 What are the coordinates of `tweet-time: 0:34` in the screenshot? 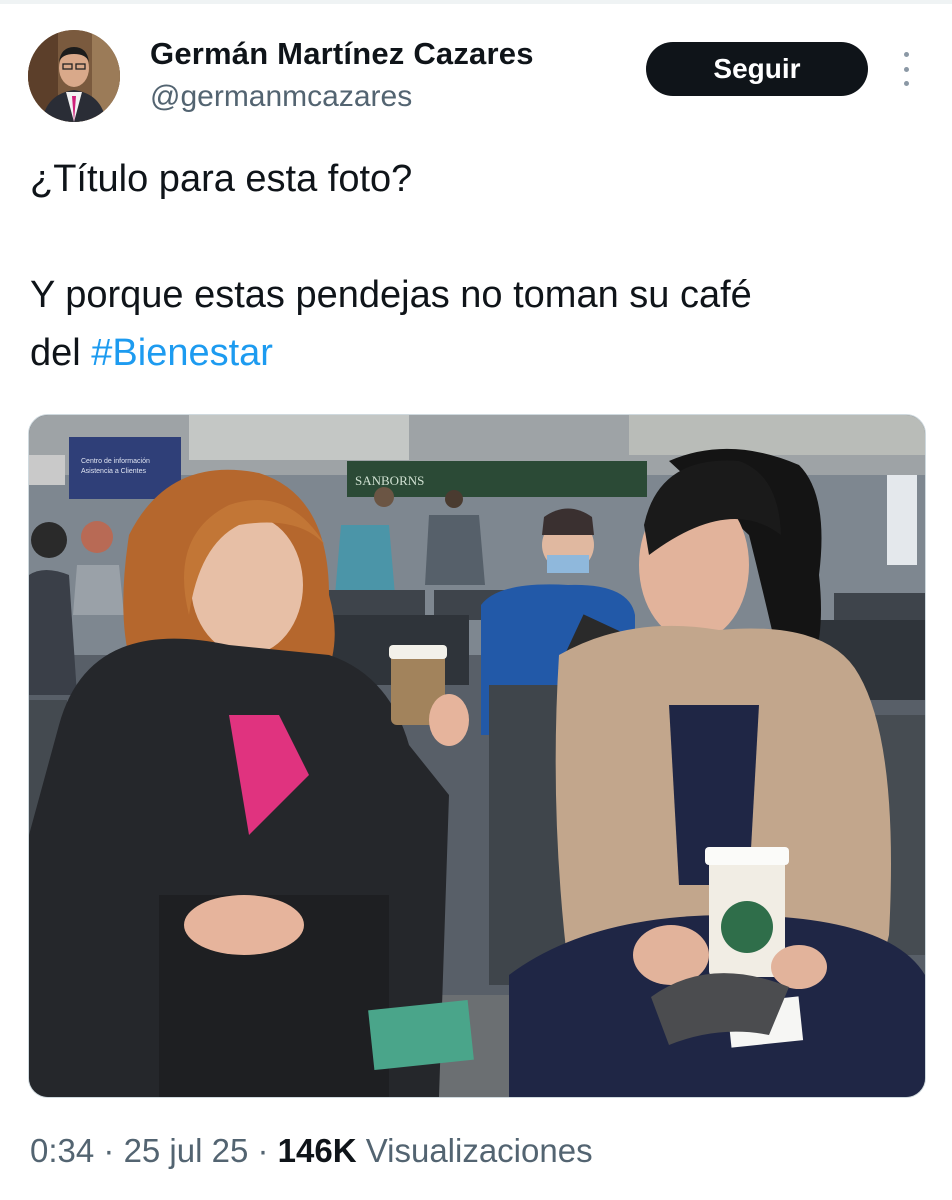 It's located at (62, 1150).